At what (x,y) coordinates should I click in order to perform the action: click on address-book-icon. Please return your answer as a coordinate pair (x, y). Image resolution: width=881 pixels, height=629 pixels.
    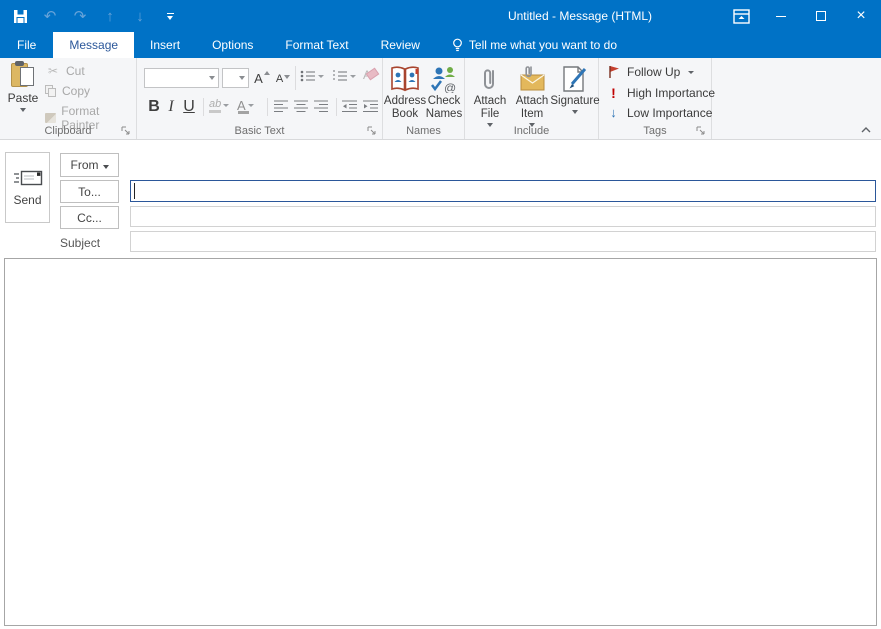
    Looking at the image, I should click on (405, 77).